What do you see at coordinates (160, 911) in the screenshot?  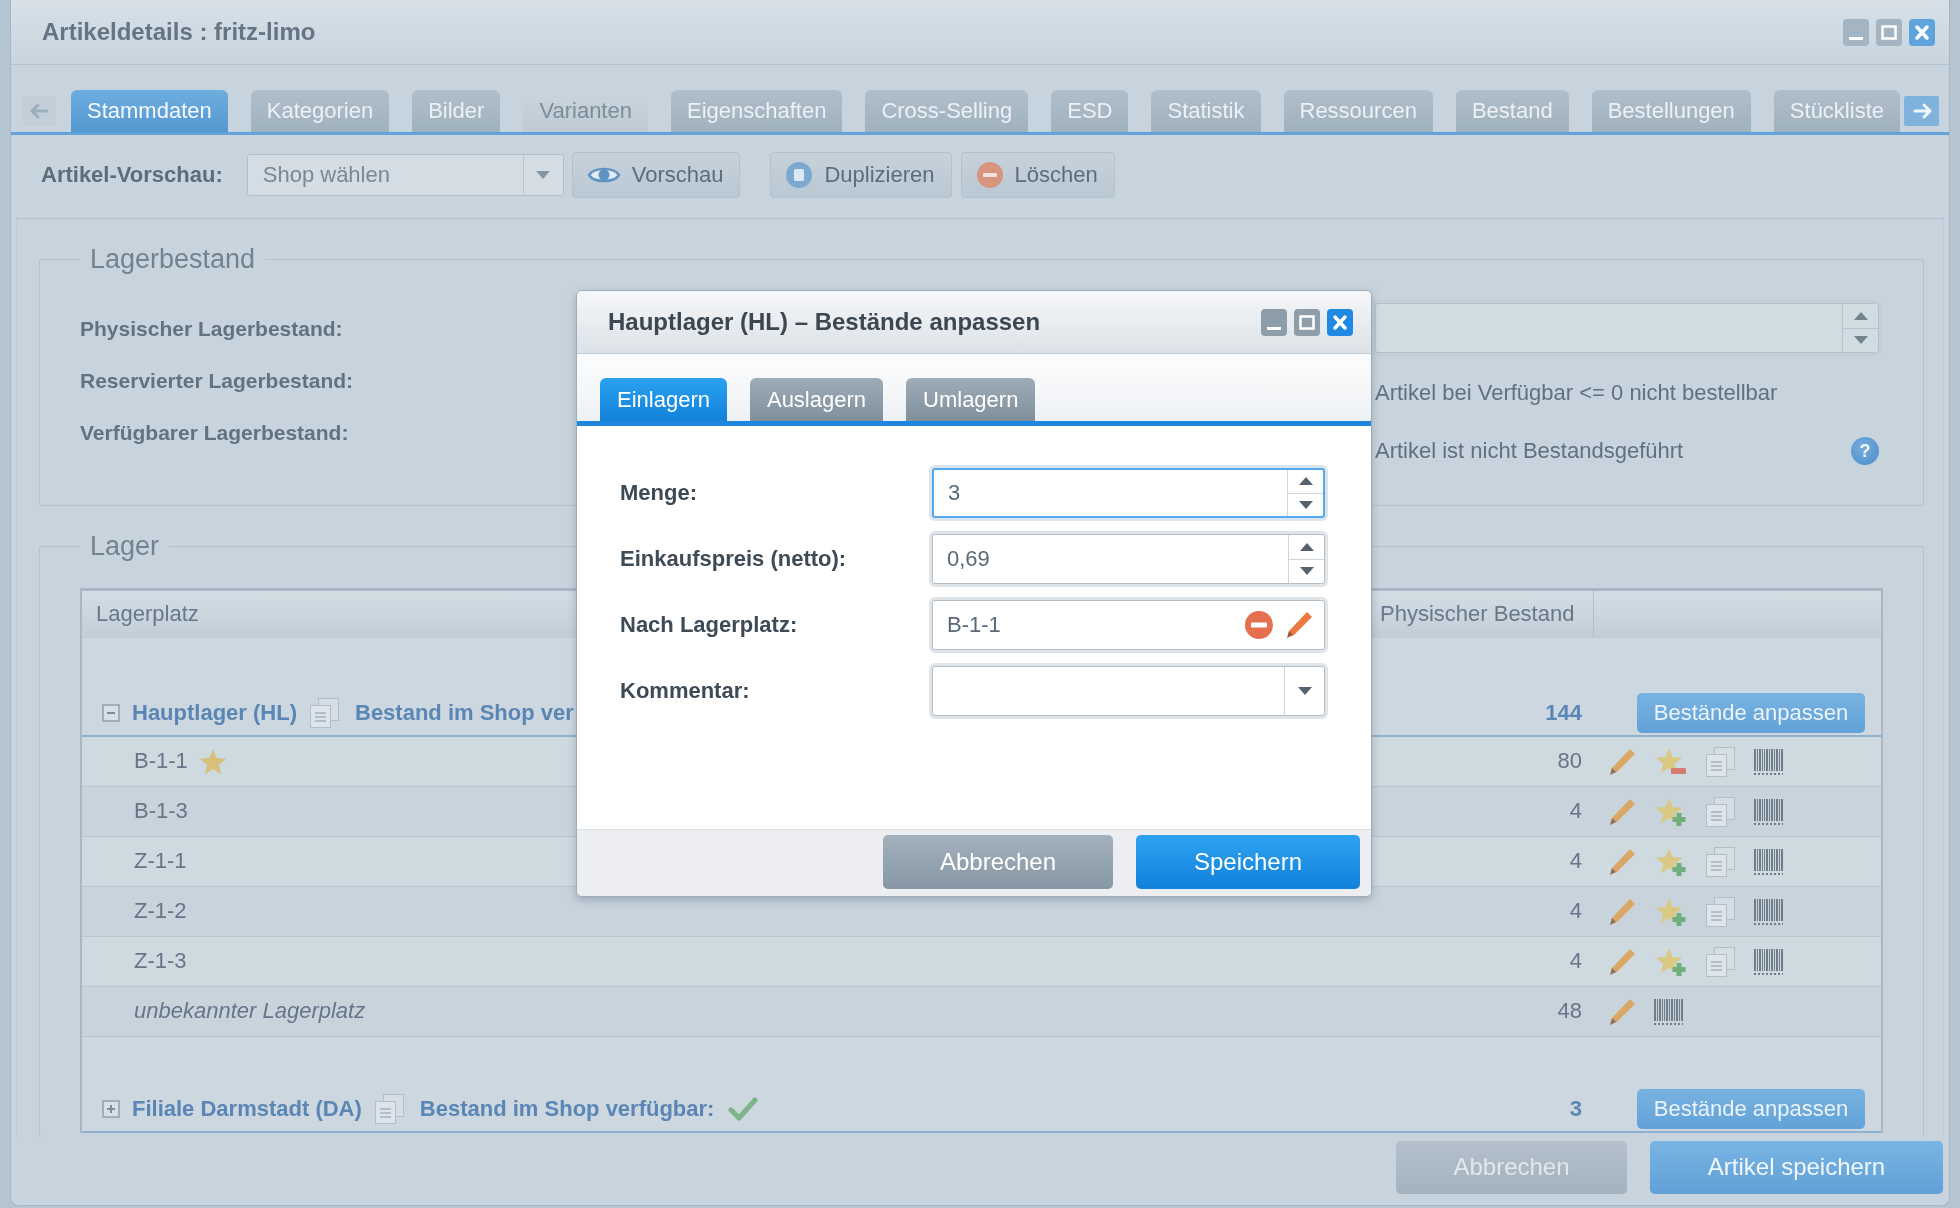 I see `location-name: Z-1-2` at bounding box center [160, 911].